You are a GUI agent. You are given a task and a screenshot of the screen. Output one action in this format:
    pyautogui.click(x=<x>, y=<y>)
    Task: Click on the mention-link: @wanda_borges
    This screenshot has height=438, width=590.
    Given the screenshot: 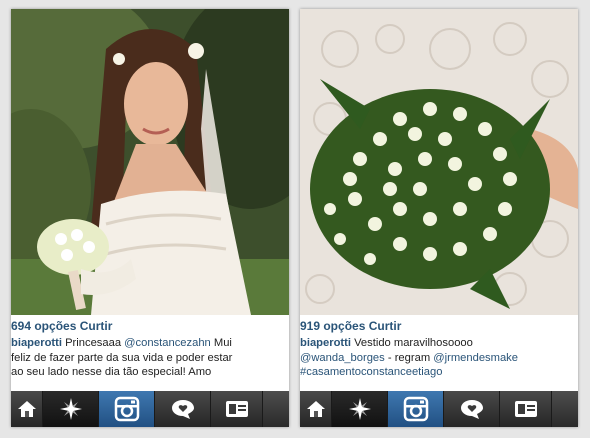 What is the action you would take?
    pyautogui.click(x=342, y=358)
    